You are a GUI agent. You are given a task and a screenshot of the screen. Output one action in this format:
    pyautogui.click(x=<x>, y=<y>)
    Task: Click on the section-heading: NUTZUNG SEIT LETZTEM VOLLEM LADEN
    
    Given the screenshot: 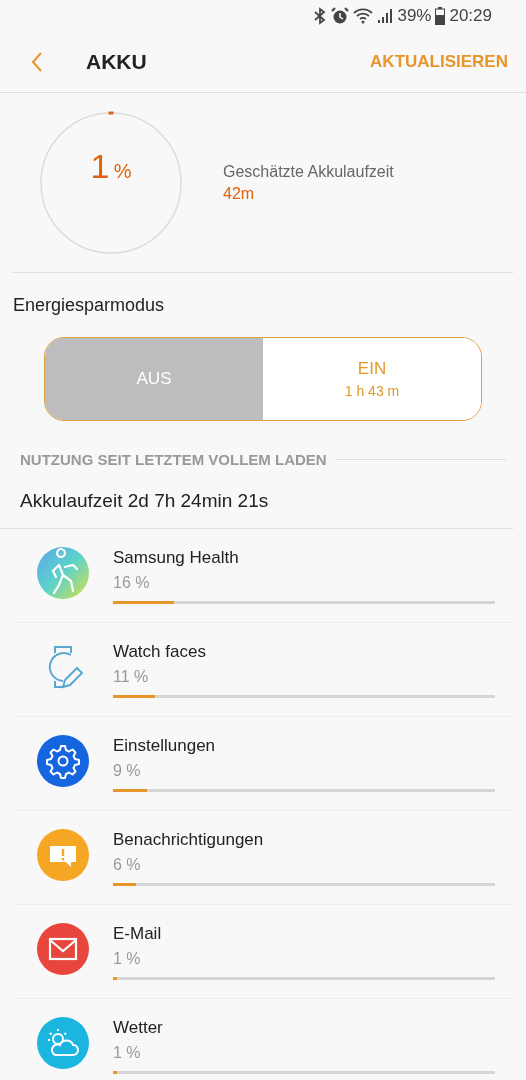 What is the action you would take?
    pyautogui.click(x=173, y=459)
    